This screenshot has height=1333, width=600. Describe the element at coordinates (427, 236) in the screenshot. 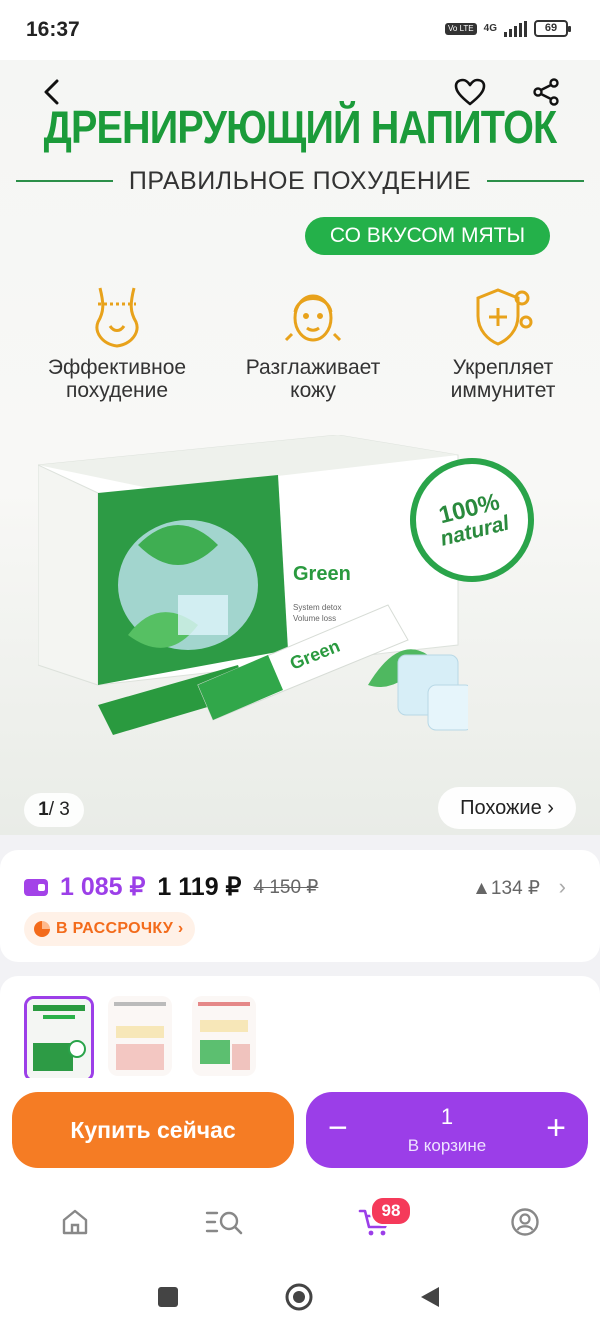

I see `flavor-badge: СО ВКУСОМ МЯТЫ` at that location.